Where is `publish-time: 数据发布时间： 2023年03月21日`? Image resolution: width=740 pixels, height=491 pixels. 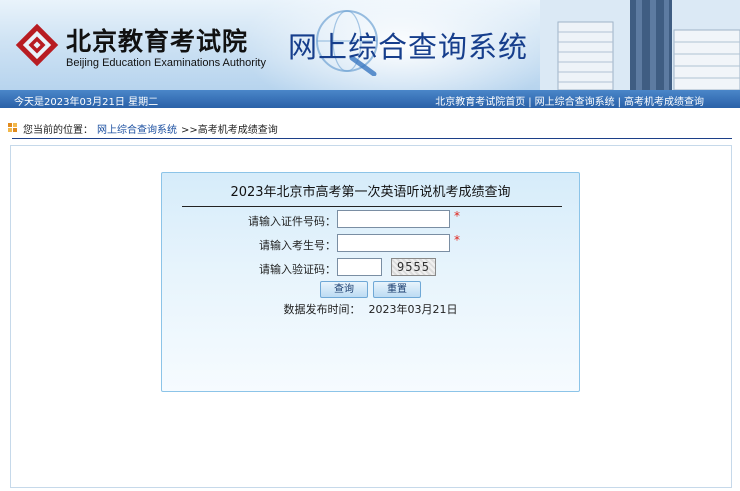
publish-time: 数据发布时间： 2023年03月21日 is located at coordinates (370, 309).